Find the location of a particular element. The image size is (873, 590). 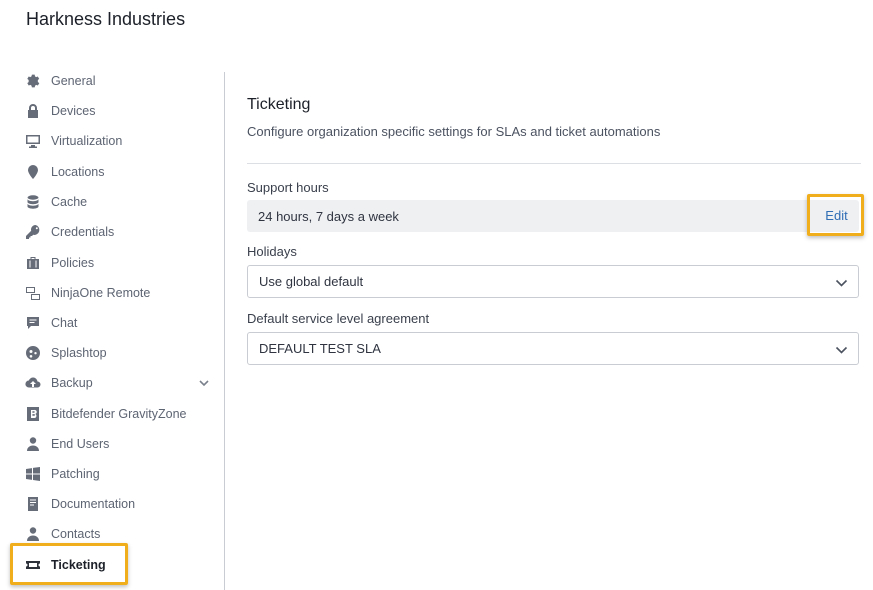

section-divider is located at coordinates (554, 163).